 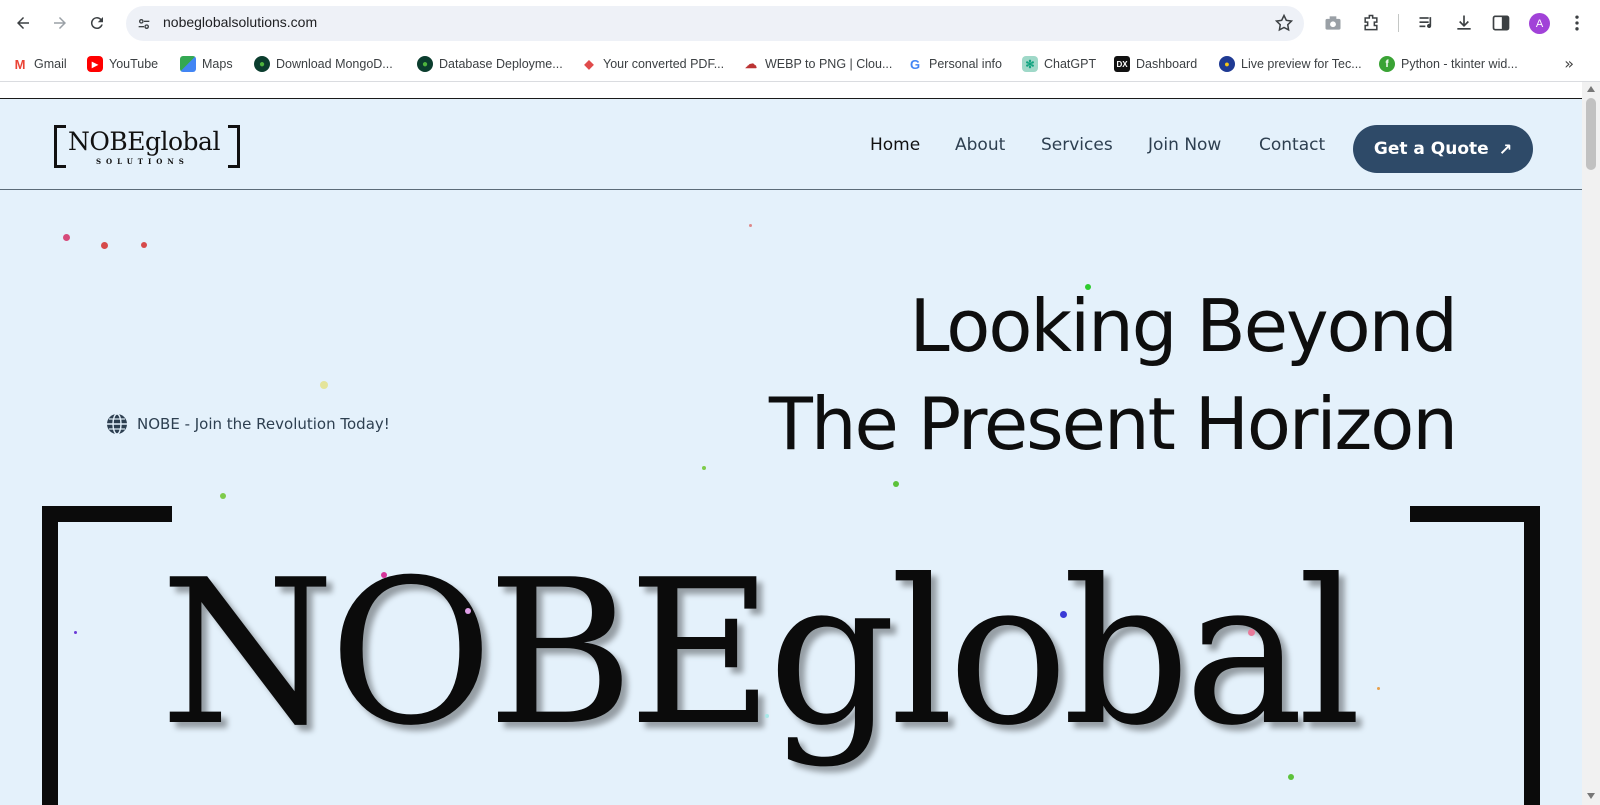 What do you see at coordinates (1427, 23) in the screenshot?
I see `media-playlist-icon` at bounding box center [1427, 23].